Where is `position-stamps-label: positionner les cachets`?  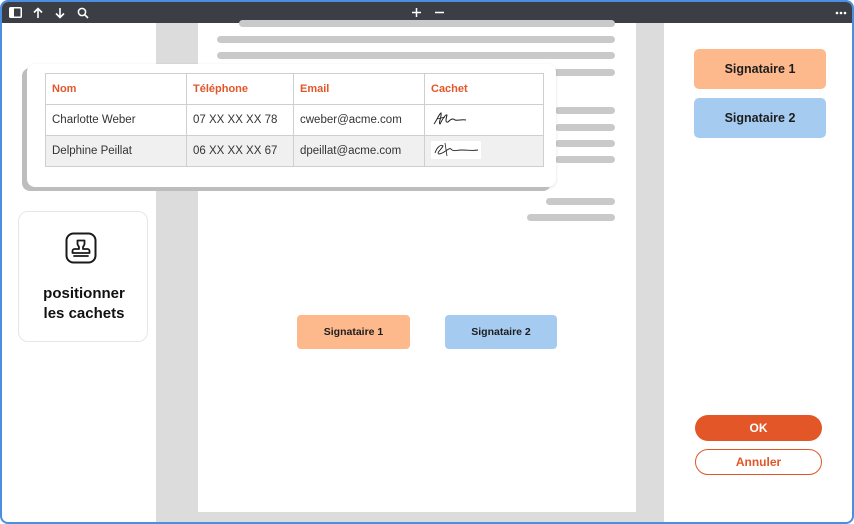
position-stamps-label: positionner les cachets is located at coordinates (84, 303).